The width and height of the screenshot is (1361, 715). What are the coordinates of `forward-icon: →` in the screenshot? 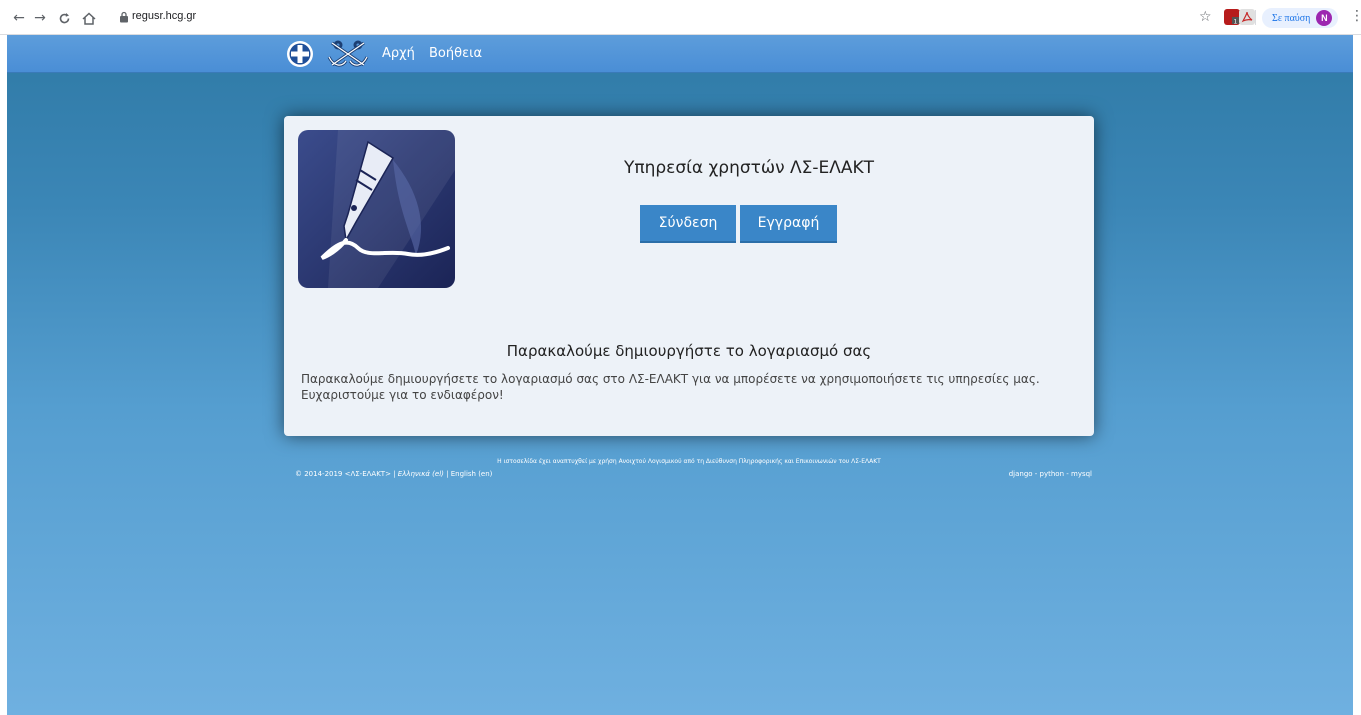 It's located at (40, 18).